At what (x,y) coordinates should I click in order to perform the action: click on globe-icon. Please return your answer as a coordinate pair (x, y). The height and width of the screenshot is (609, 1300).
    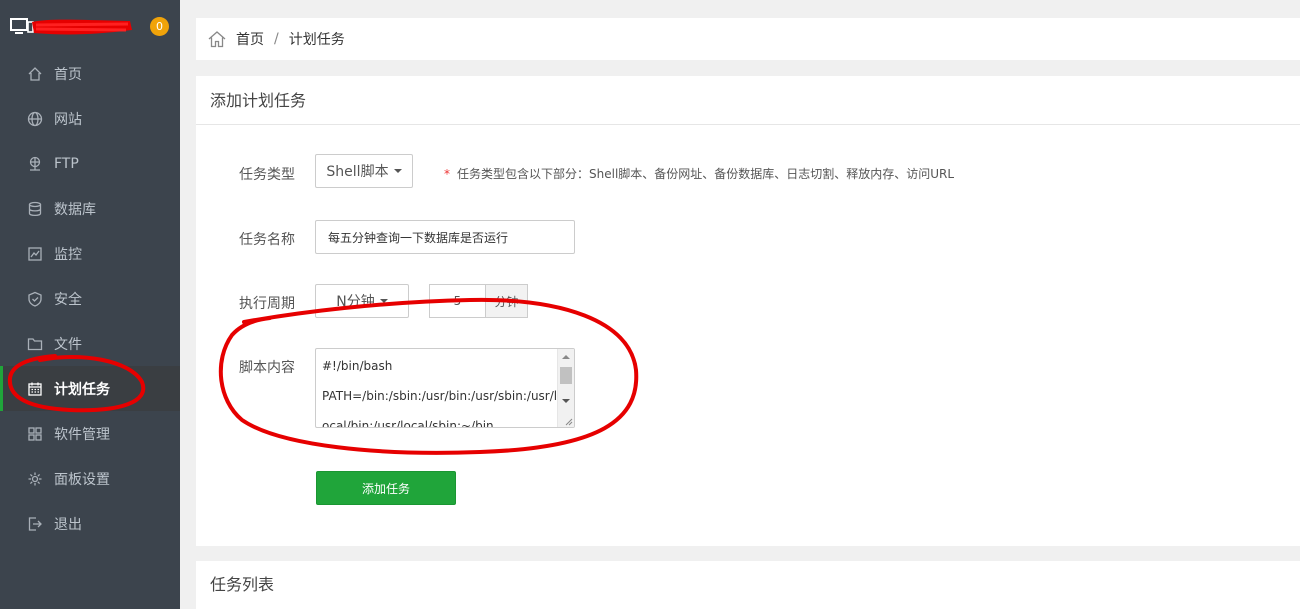
    Looking at the image, I should click on (35, 119).